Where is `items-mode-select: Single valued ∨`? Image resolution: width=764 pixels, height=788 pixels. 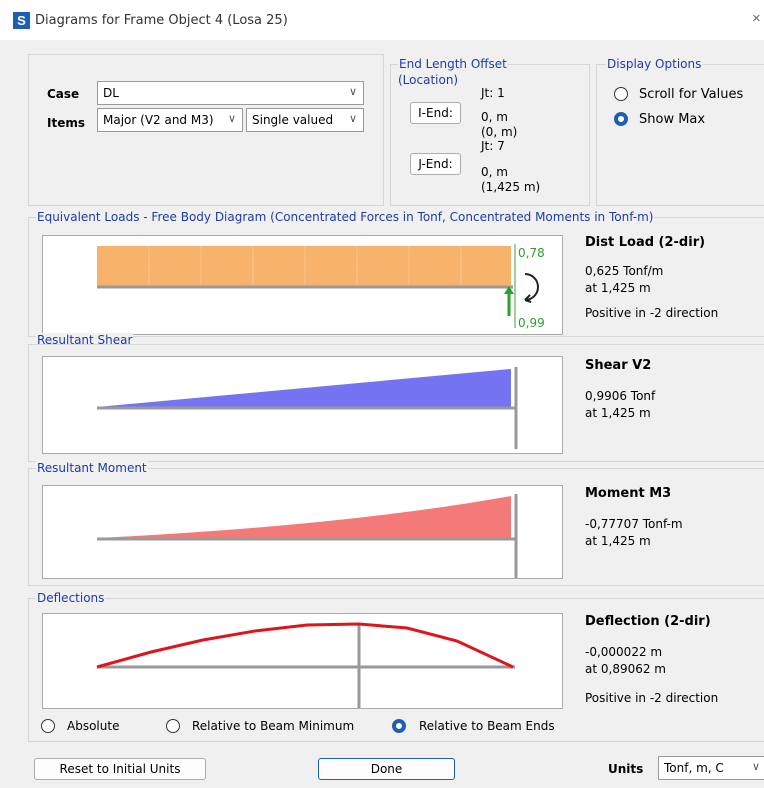 items-mode-select: Single valued ∨ is located at coordinates (305, 120).